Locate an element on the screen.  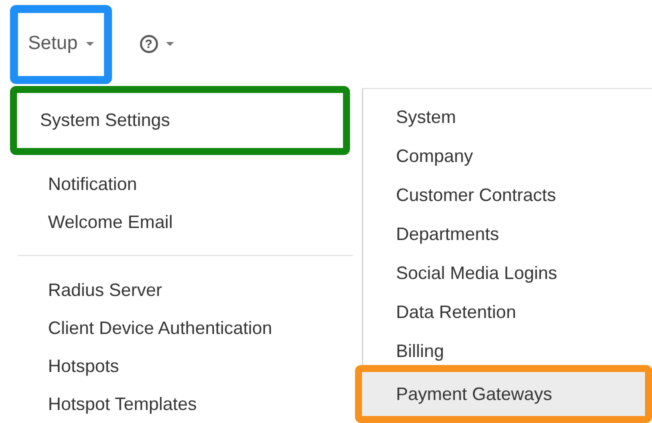
menu-item: System Settings is located at coordinates (180, 120).